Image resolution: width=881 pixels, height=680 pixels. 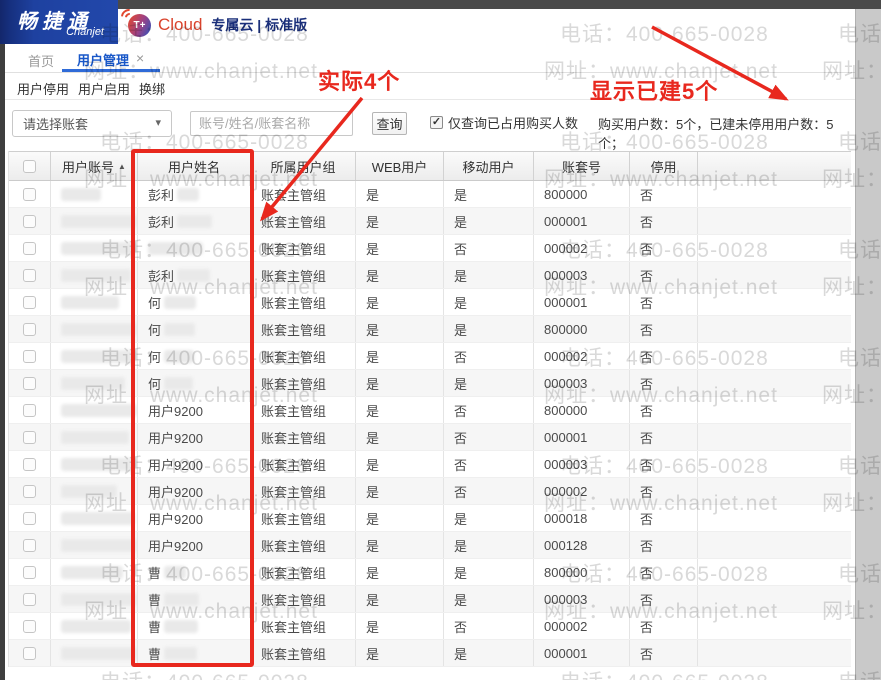 I want to click on col-header-account: 用户账号 ▲, so click(x=94, y=166).